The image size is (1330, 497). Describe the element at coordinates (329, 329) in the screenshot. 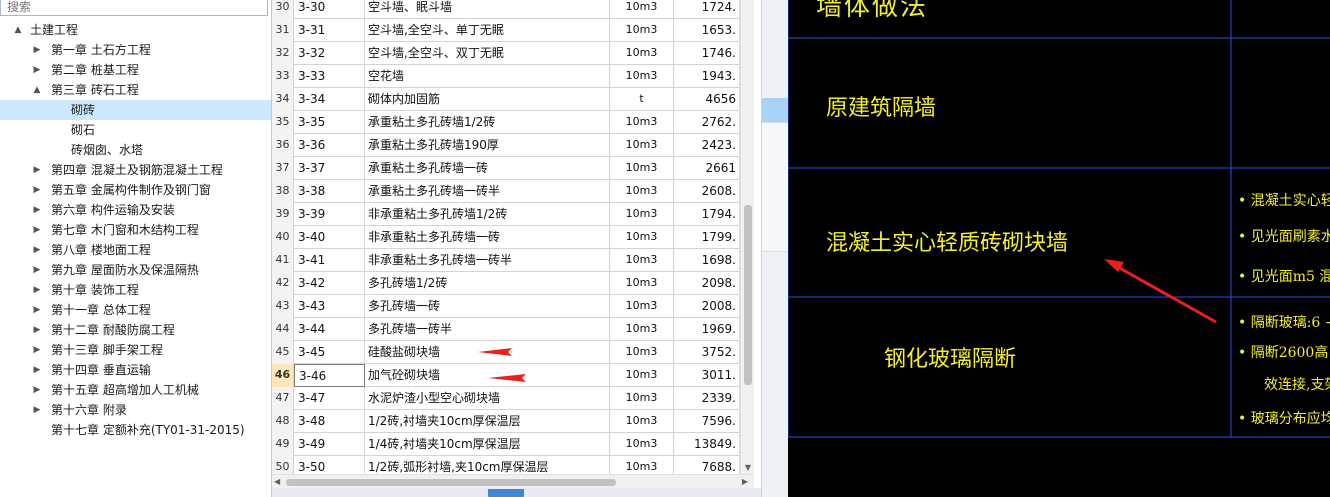

I see `quota-code-cell: 3-44` at that location.